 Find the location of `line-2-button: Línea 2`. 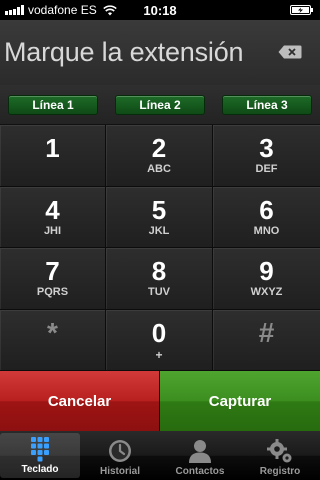

line-2-button: Línea 2 is located at coordinates (160, 105).